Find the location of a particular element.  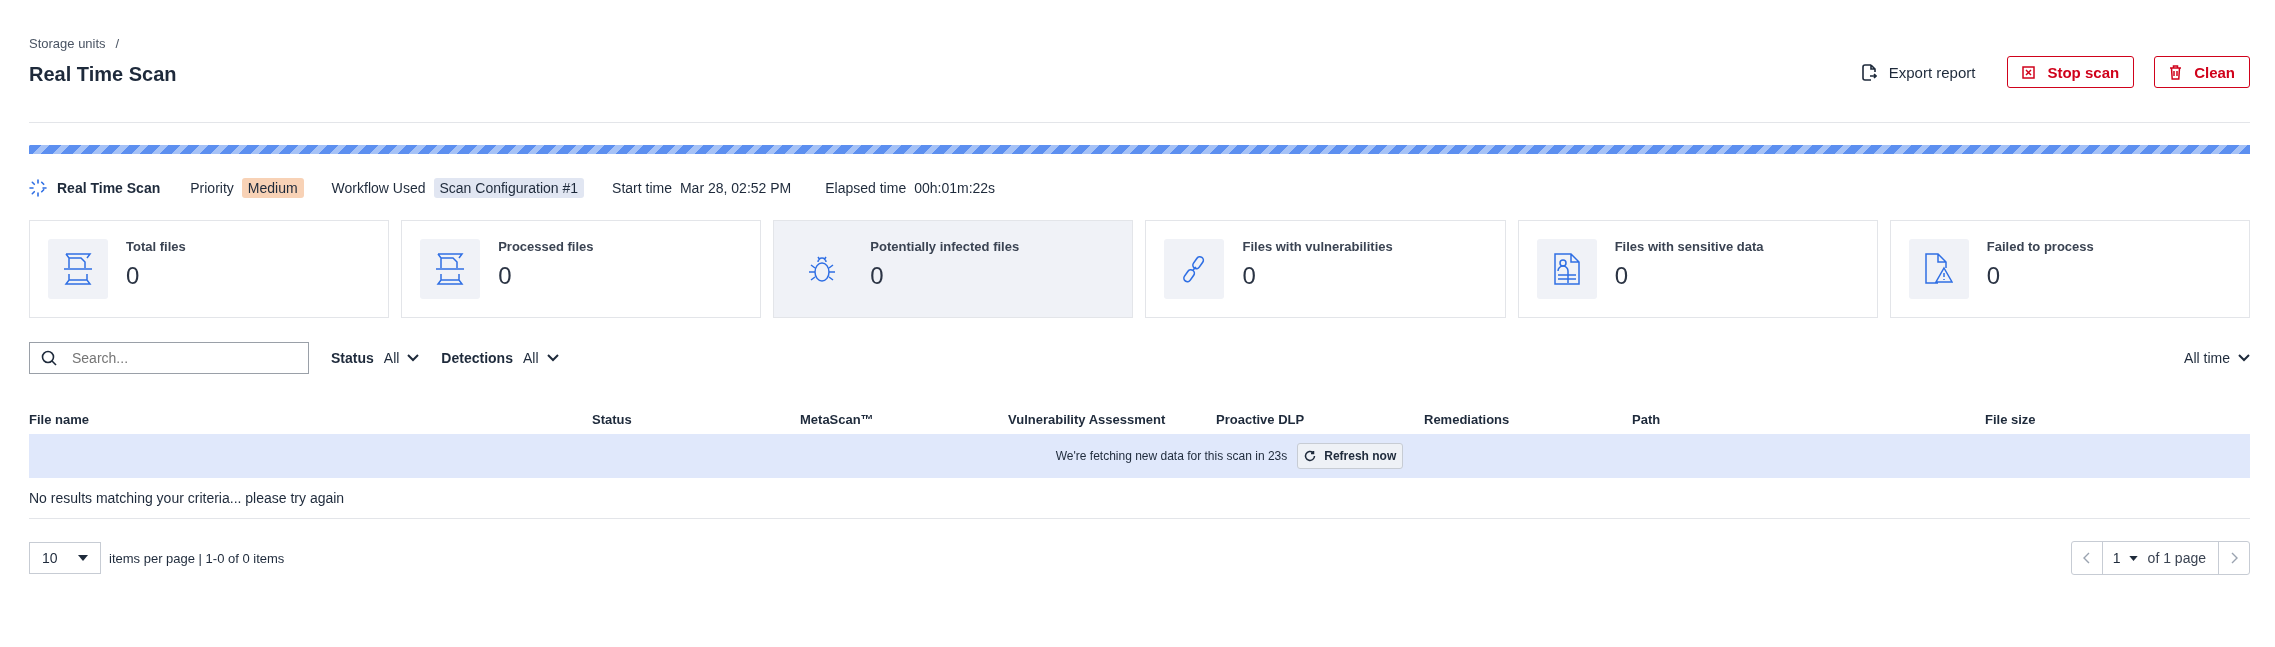

stat-label: Failed to process is located at coordinates (2040, 246).